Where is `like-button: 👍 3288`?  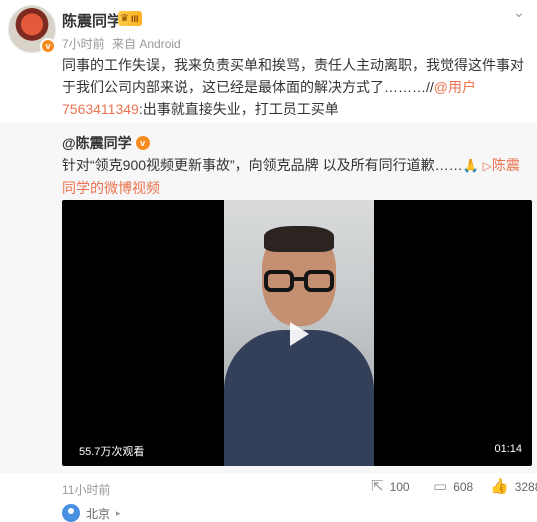
like-button: 👍 3288 is located at coordinates (513, 486).